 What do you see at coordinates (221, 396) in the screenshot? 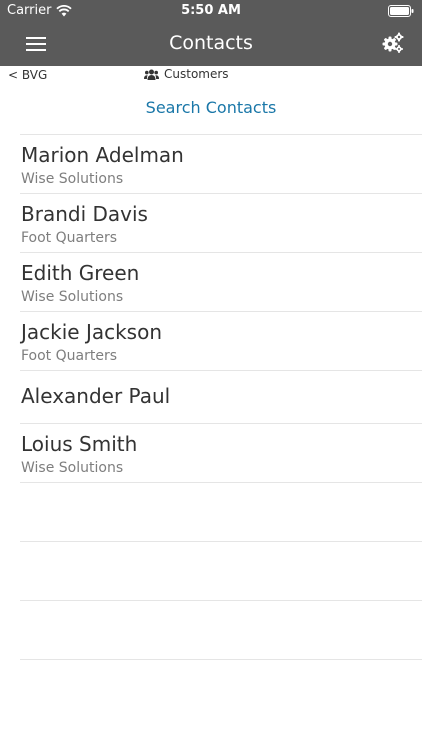
I see `contact-row: Alexander Paul` at bounding box center [221, 396].